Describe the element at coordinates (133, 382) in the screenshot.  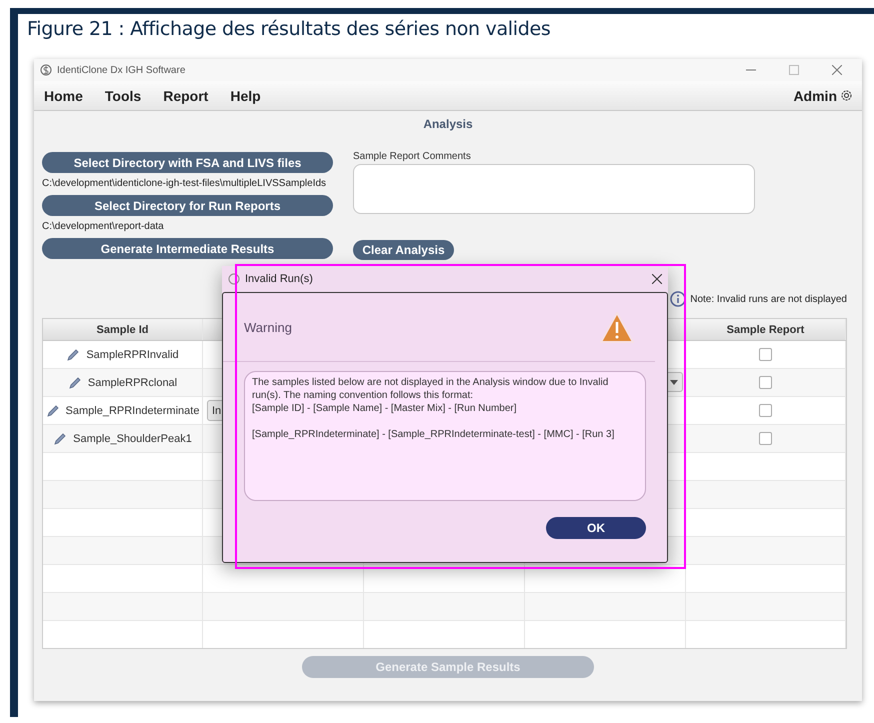
I see `sample-id: SampleRPRclonal` at that location.